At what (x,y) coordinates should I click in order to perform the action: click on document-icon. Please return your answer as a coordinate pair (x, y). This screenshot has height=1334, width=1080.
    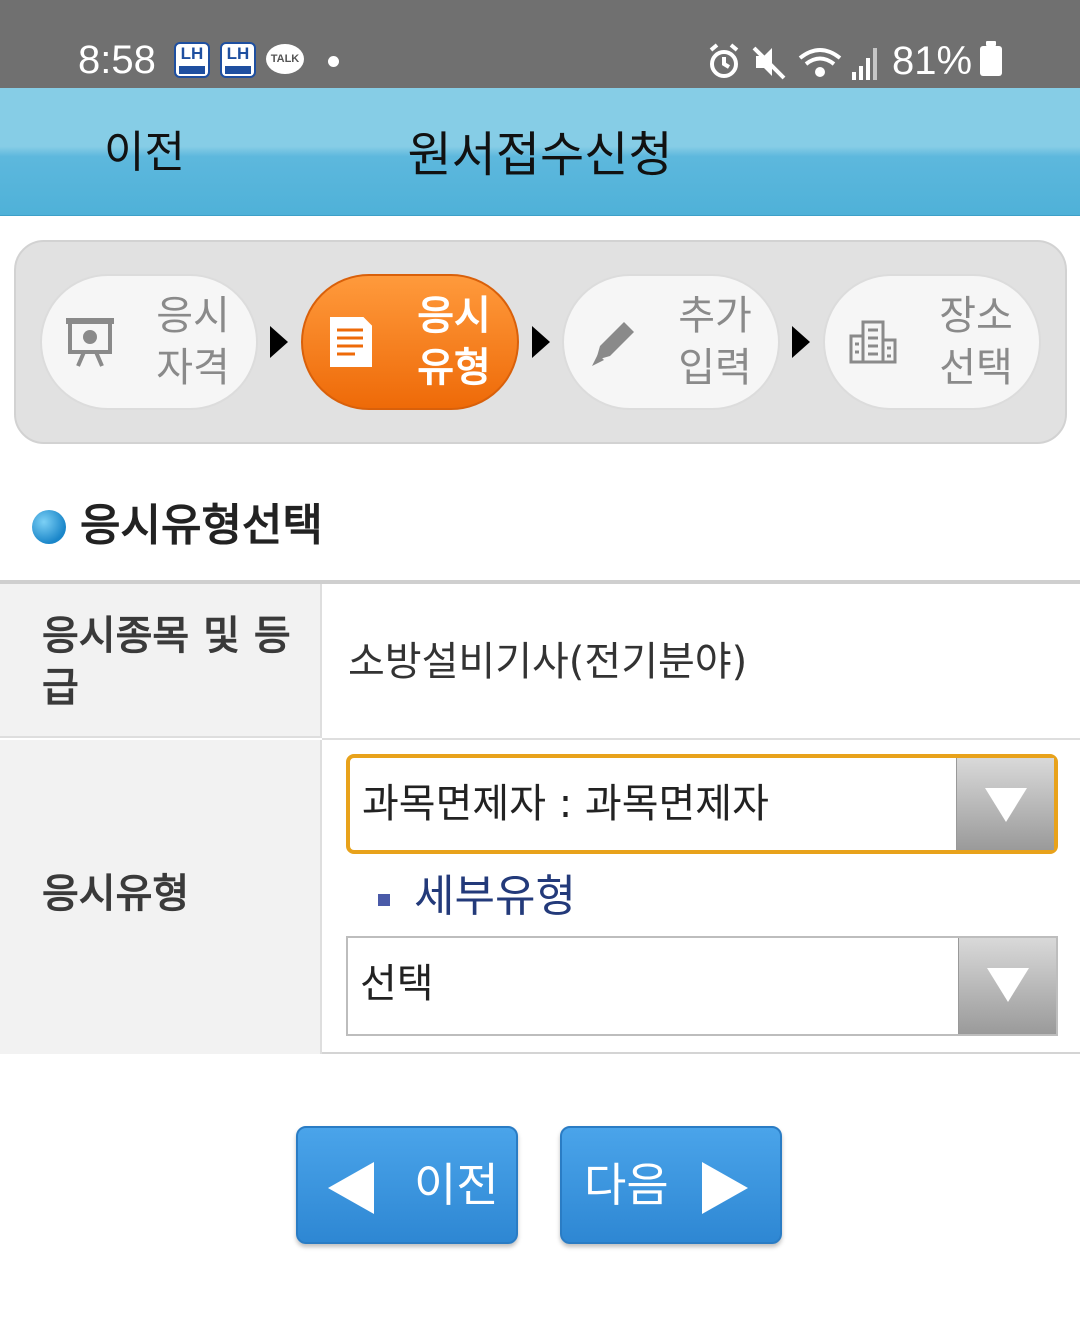
    Looking at the image, I should click on (351, 342).